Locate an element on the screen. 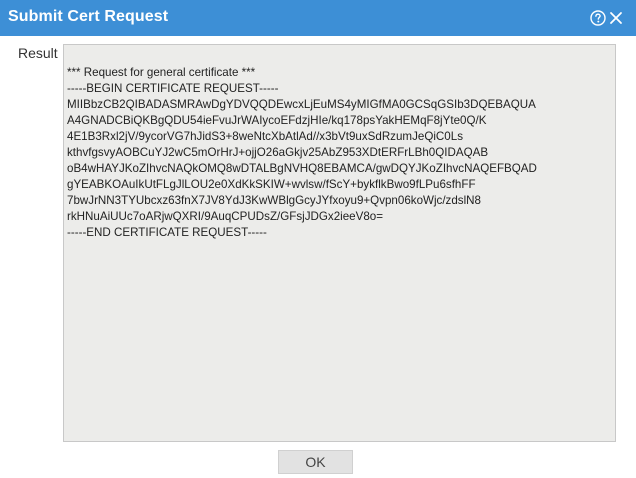 Image resolution: width=636 pixels, height=478 pixels. dialog-title: Submit Cert Request is located at coordinates (88, 16).